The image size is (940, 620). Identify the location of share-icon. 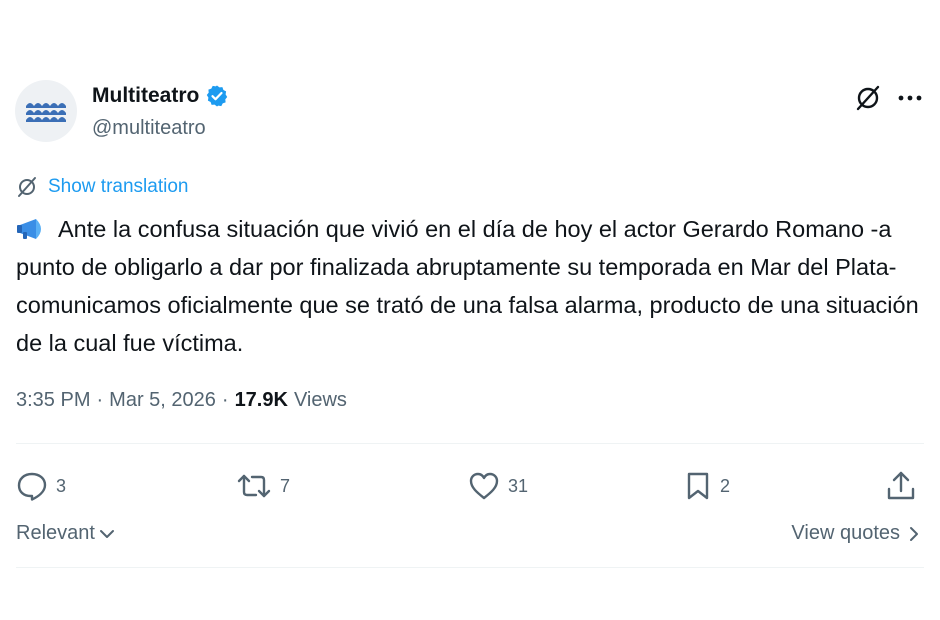
(901, 485).